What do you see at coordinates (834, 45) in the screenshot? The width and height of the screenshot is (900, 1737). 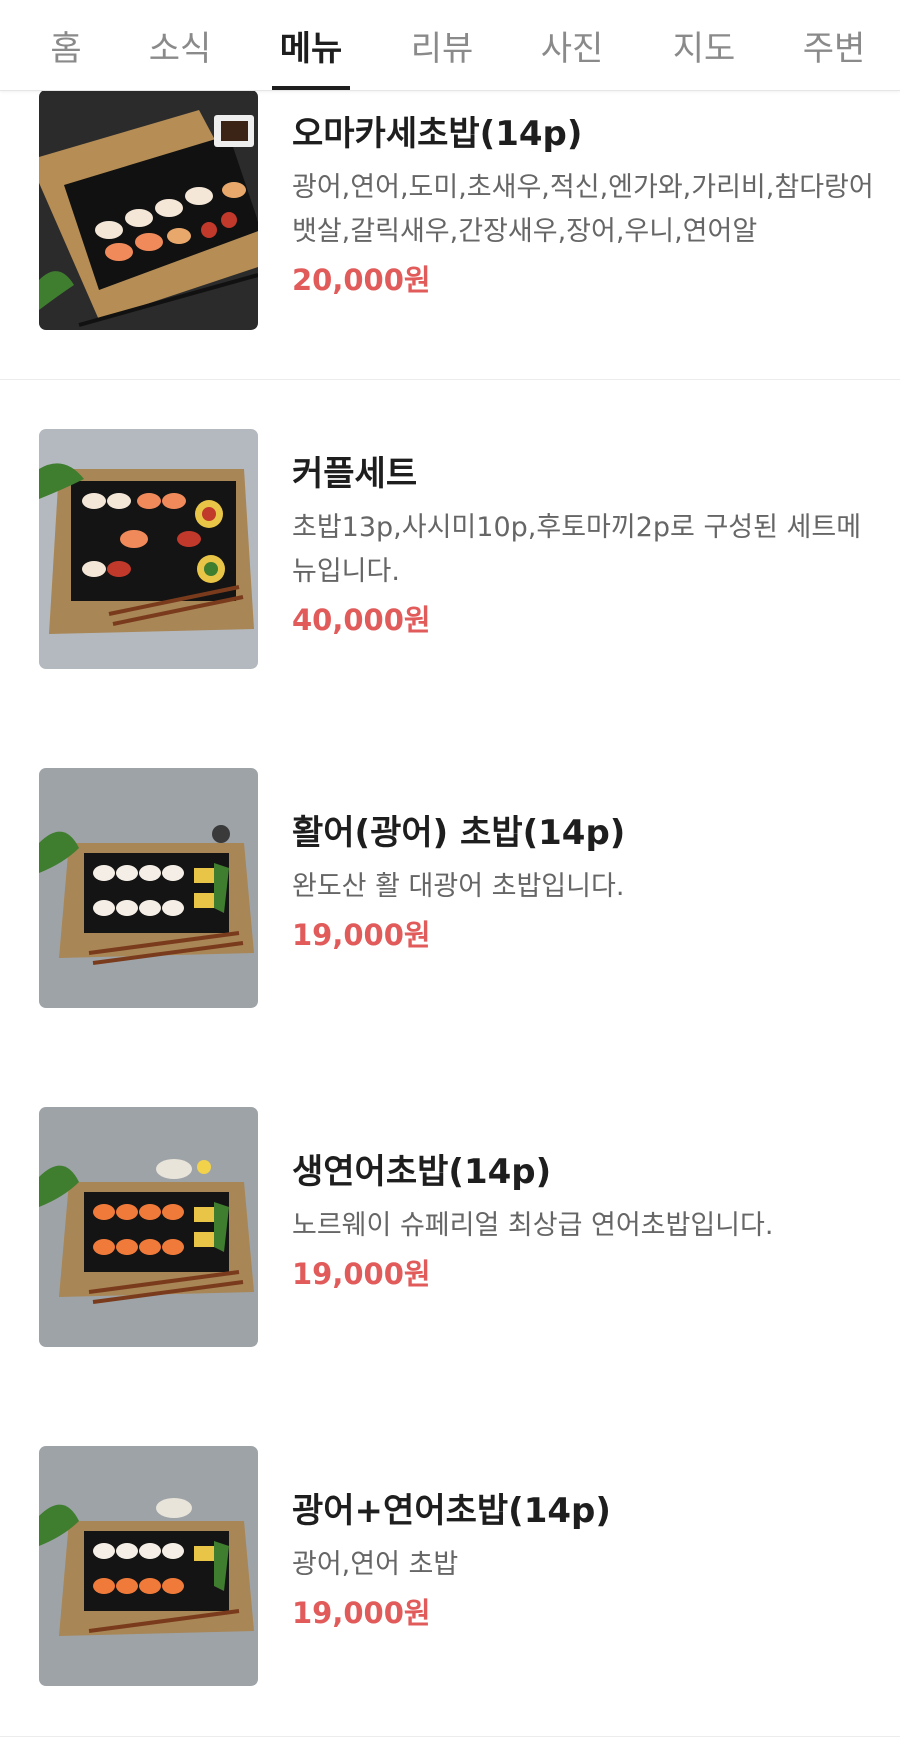 I see `tab-nearby: 주변` at bounding box center [834, 45].